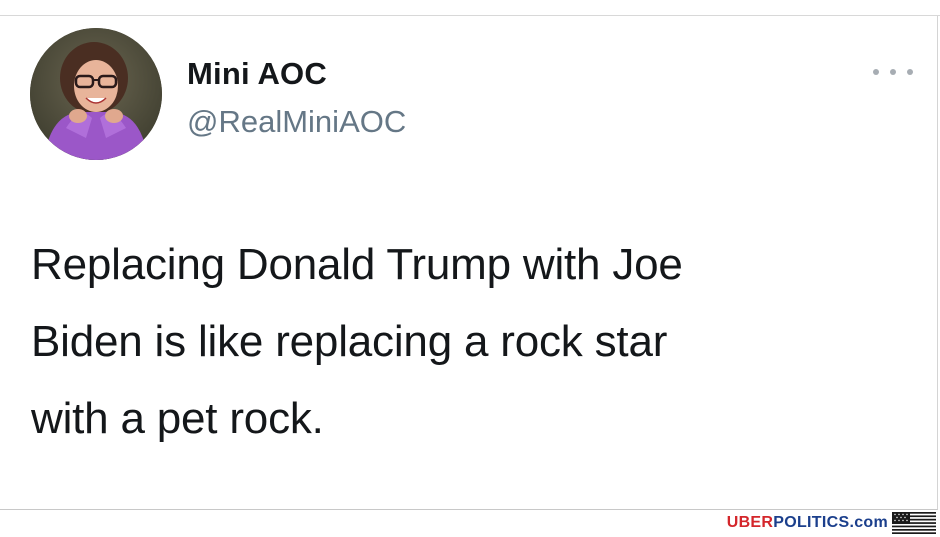  Describe the element at coordinates (357, 264) in the screenshot. I see `tweet-text-line: Replacing Donald Trump with Joe` at that location.